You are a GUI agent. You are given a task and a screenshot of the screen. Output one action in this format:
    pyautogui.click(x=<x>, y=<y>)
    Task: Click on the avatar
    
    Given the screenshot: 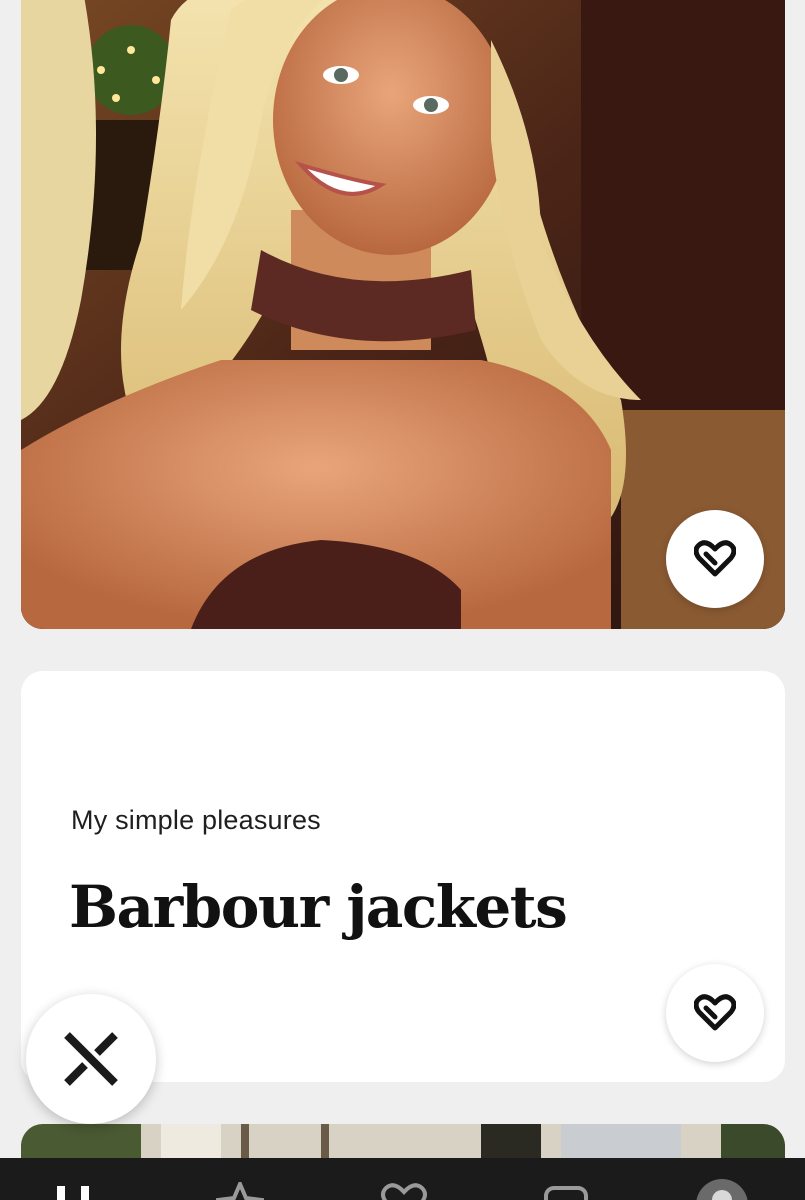 What is the action you would take?
    pyautogui.click(x=722, y=1189)
    